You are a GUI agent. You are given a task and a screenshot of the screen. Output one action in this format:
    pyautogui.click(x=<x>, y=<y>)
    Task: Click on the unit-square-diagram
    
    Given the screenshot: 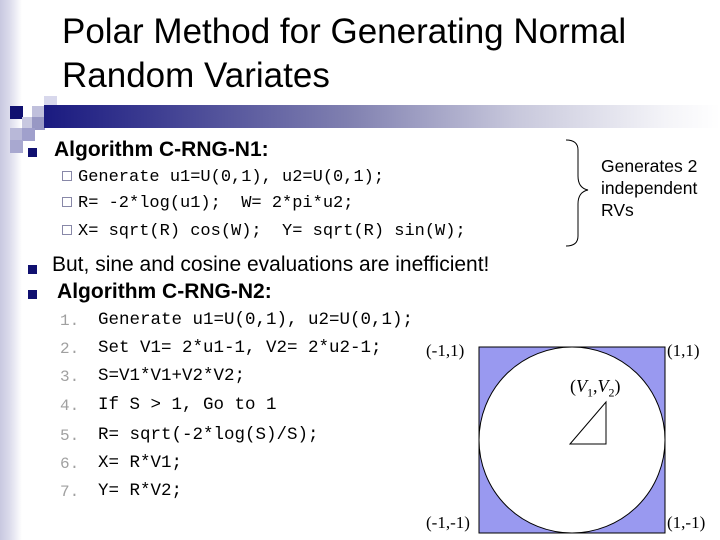 What is the action you would take?
    pyautogui.click(x=572, y=440)
    